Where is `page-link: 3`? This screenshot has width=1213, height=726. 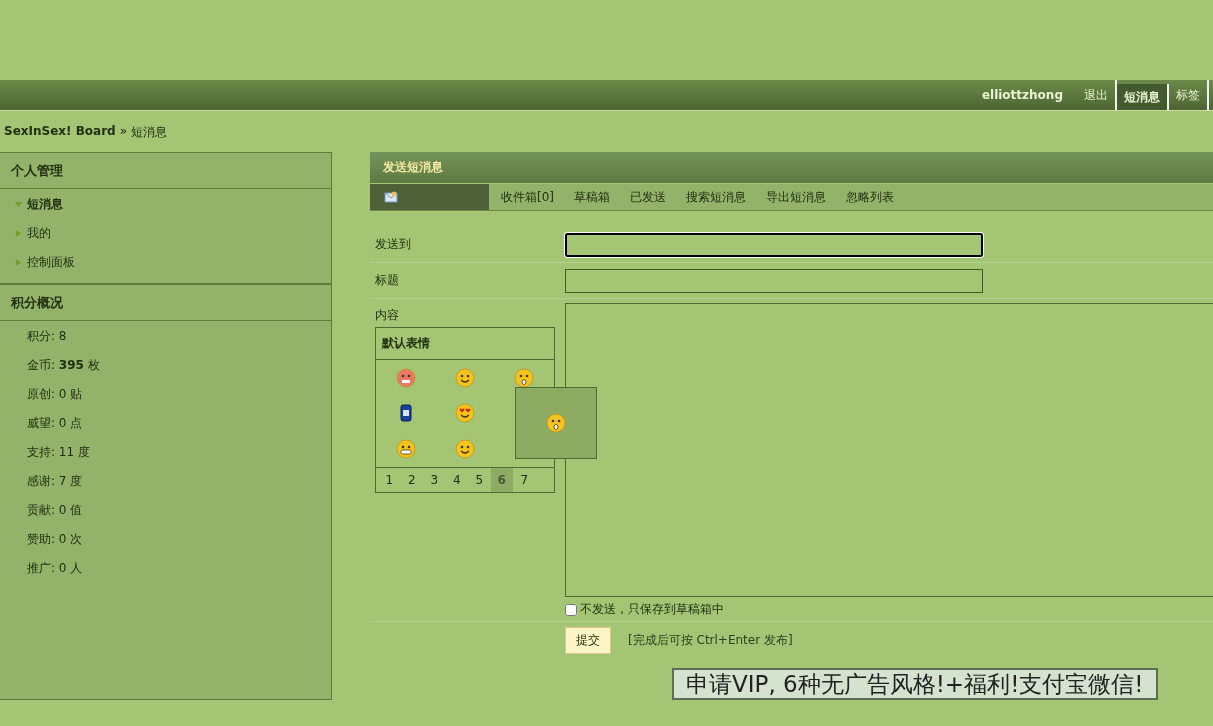 page-link: 3 is located at coordinates (434, 480).